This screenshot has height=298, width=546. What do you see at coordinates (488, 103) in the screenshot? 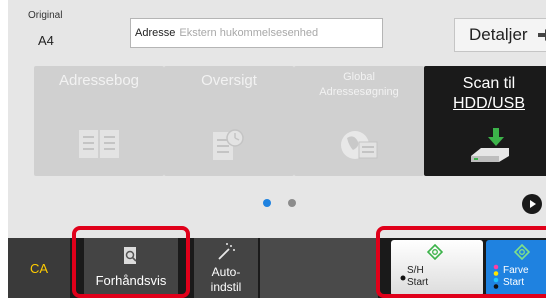
I see `tile-label-line2: HDD/USB` at bounding box center [488, 103].